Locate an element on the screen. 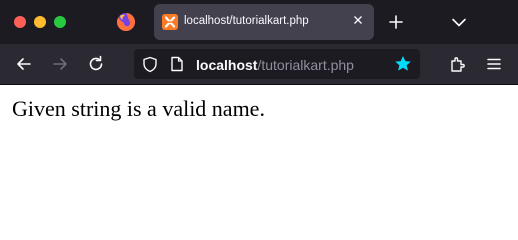  result-message: Given string is a valid name. is located at coordinates (138, 108).